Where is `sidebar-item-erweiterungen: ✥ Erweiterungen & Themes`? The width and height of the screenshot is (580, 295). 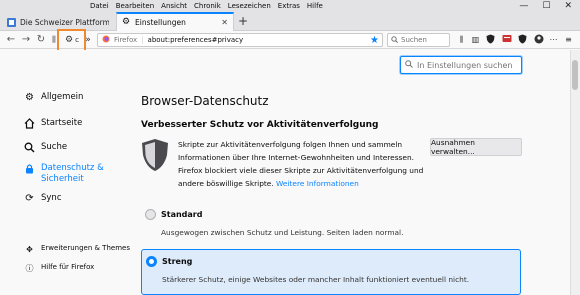 sidebar-item-erweiterungen: ✥ Erweiterungen & Themes is located at coordinates (77, 249).